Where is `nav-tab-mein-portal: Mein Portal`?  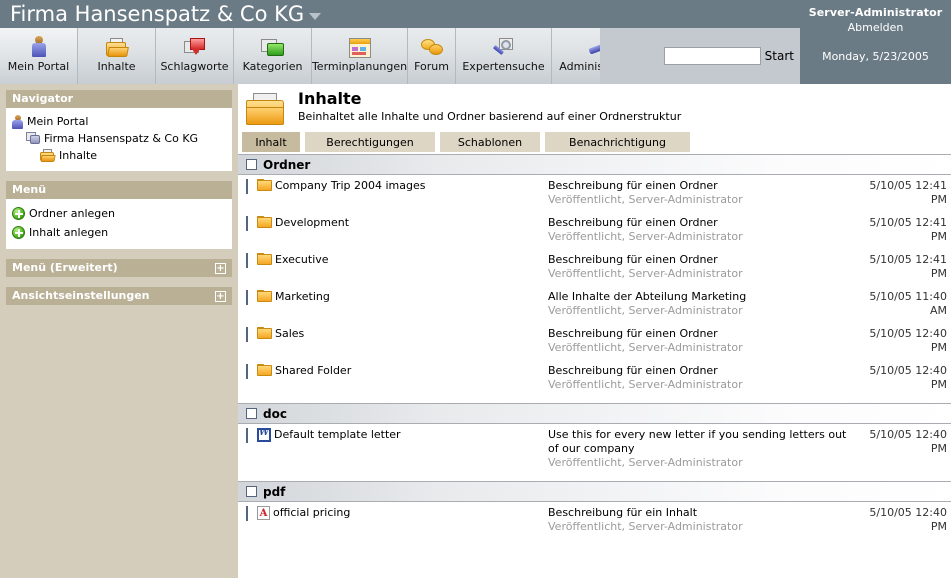 nav-tab-mein-portal: Mein Portal is located at coordinates (39, 56).